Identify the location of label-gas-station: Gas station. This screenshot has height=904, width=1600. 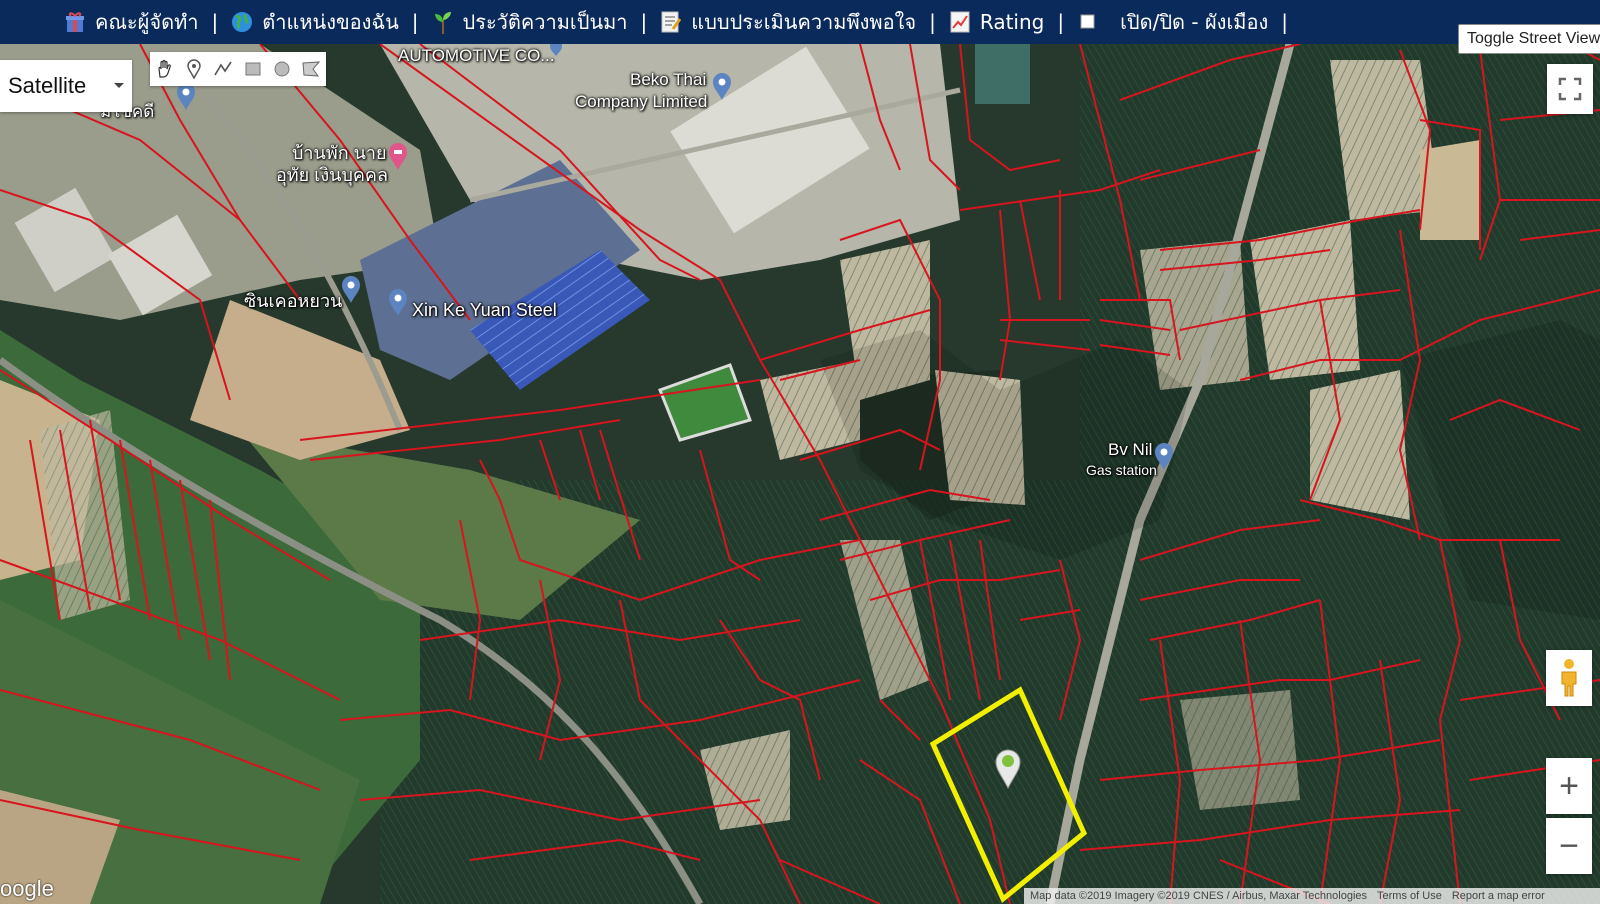
(1121, 470).